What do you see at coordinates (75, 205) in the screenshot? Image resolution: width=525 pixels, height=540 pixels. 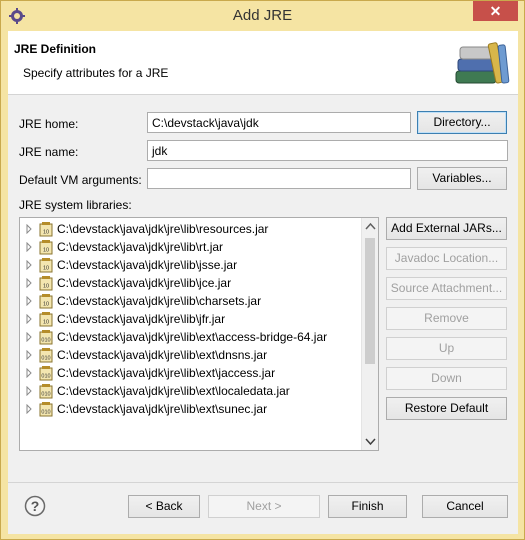 I see `system-libraries-label: JRE system libraries:` at bounding box center [75, 205].